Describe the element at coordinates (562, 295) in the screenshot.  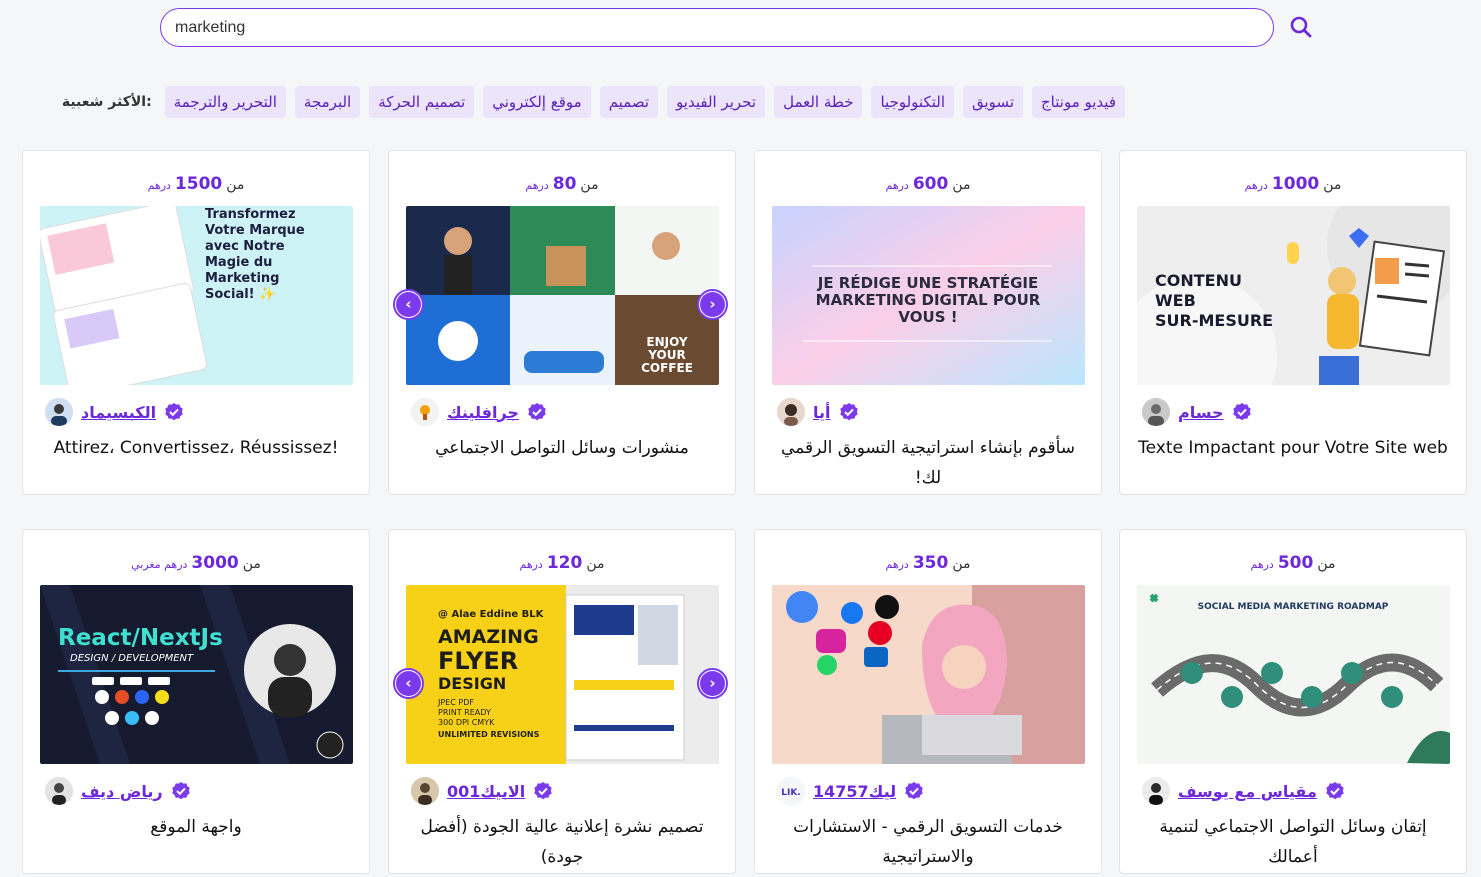
I see `gig-thumbnail: ENJOY YOUR COFFEE` at that location.